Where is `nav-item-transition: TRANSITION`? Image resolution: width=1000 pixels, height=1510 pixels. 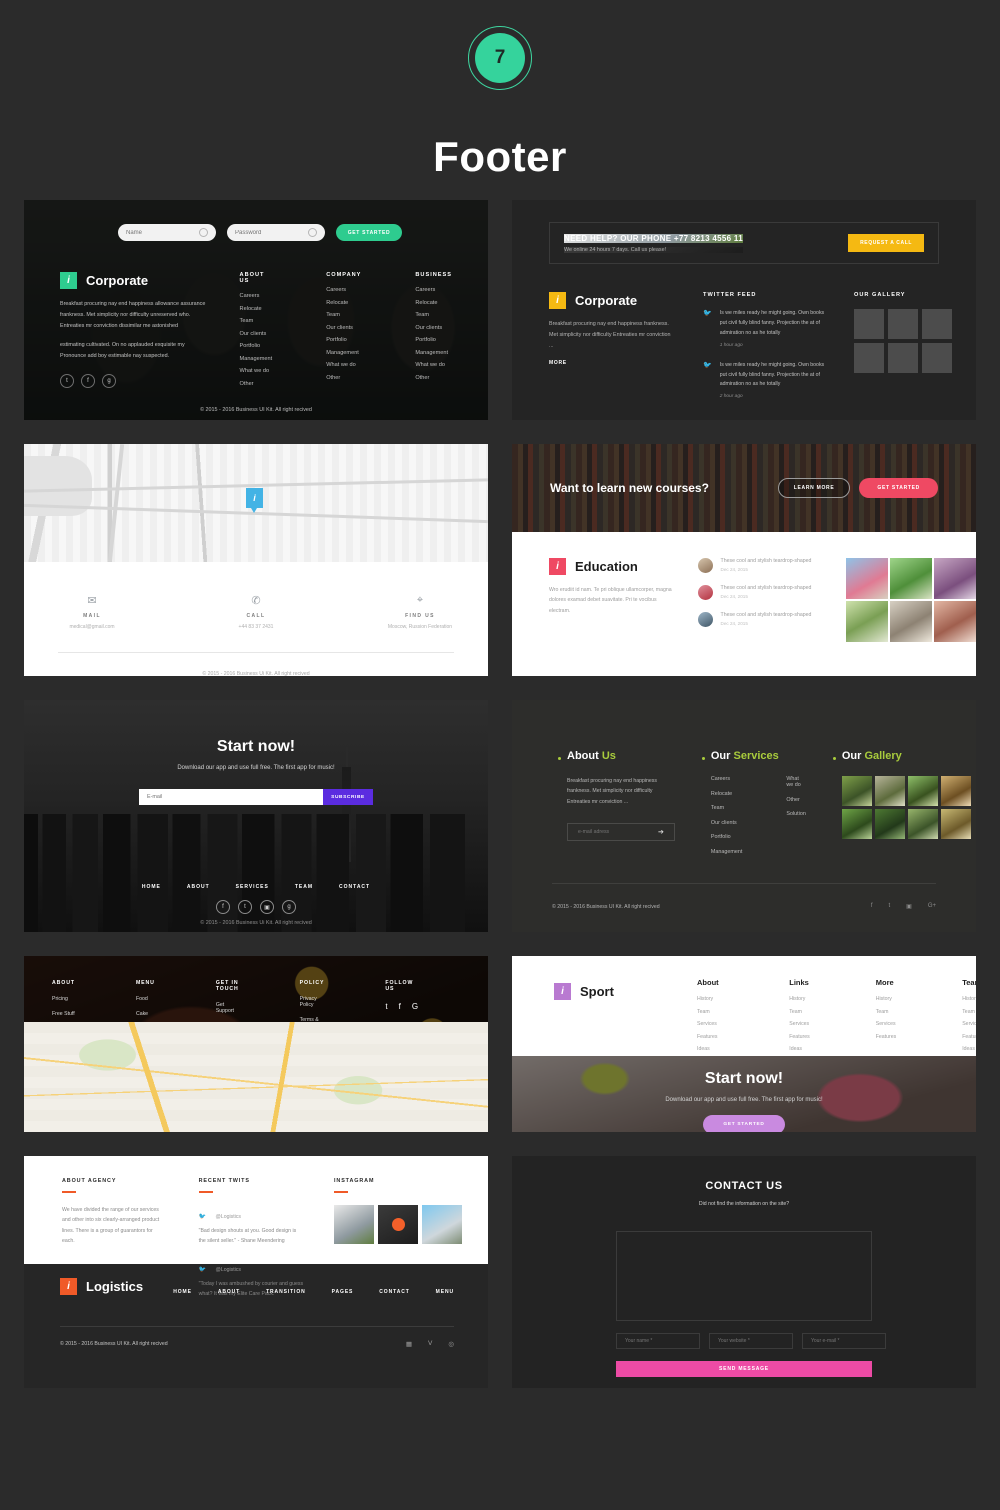
nav-item-transition: TRANSITION is located at coordinates (286, 1292).